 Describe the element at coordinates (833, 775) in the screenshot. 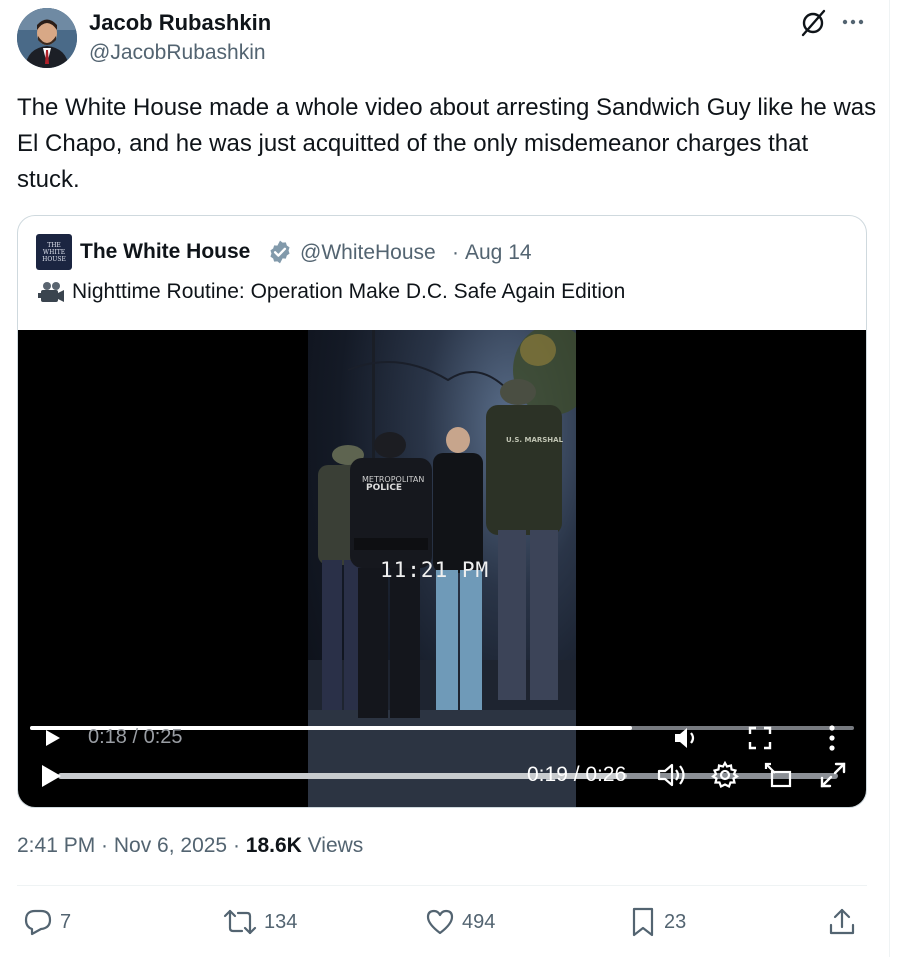

I see `expand-icon` at that location.